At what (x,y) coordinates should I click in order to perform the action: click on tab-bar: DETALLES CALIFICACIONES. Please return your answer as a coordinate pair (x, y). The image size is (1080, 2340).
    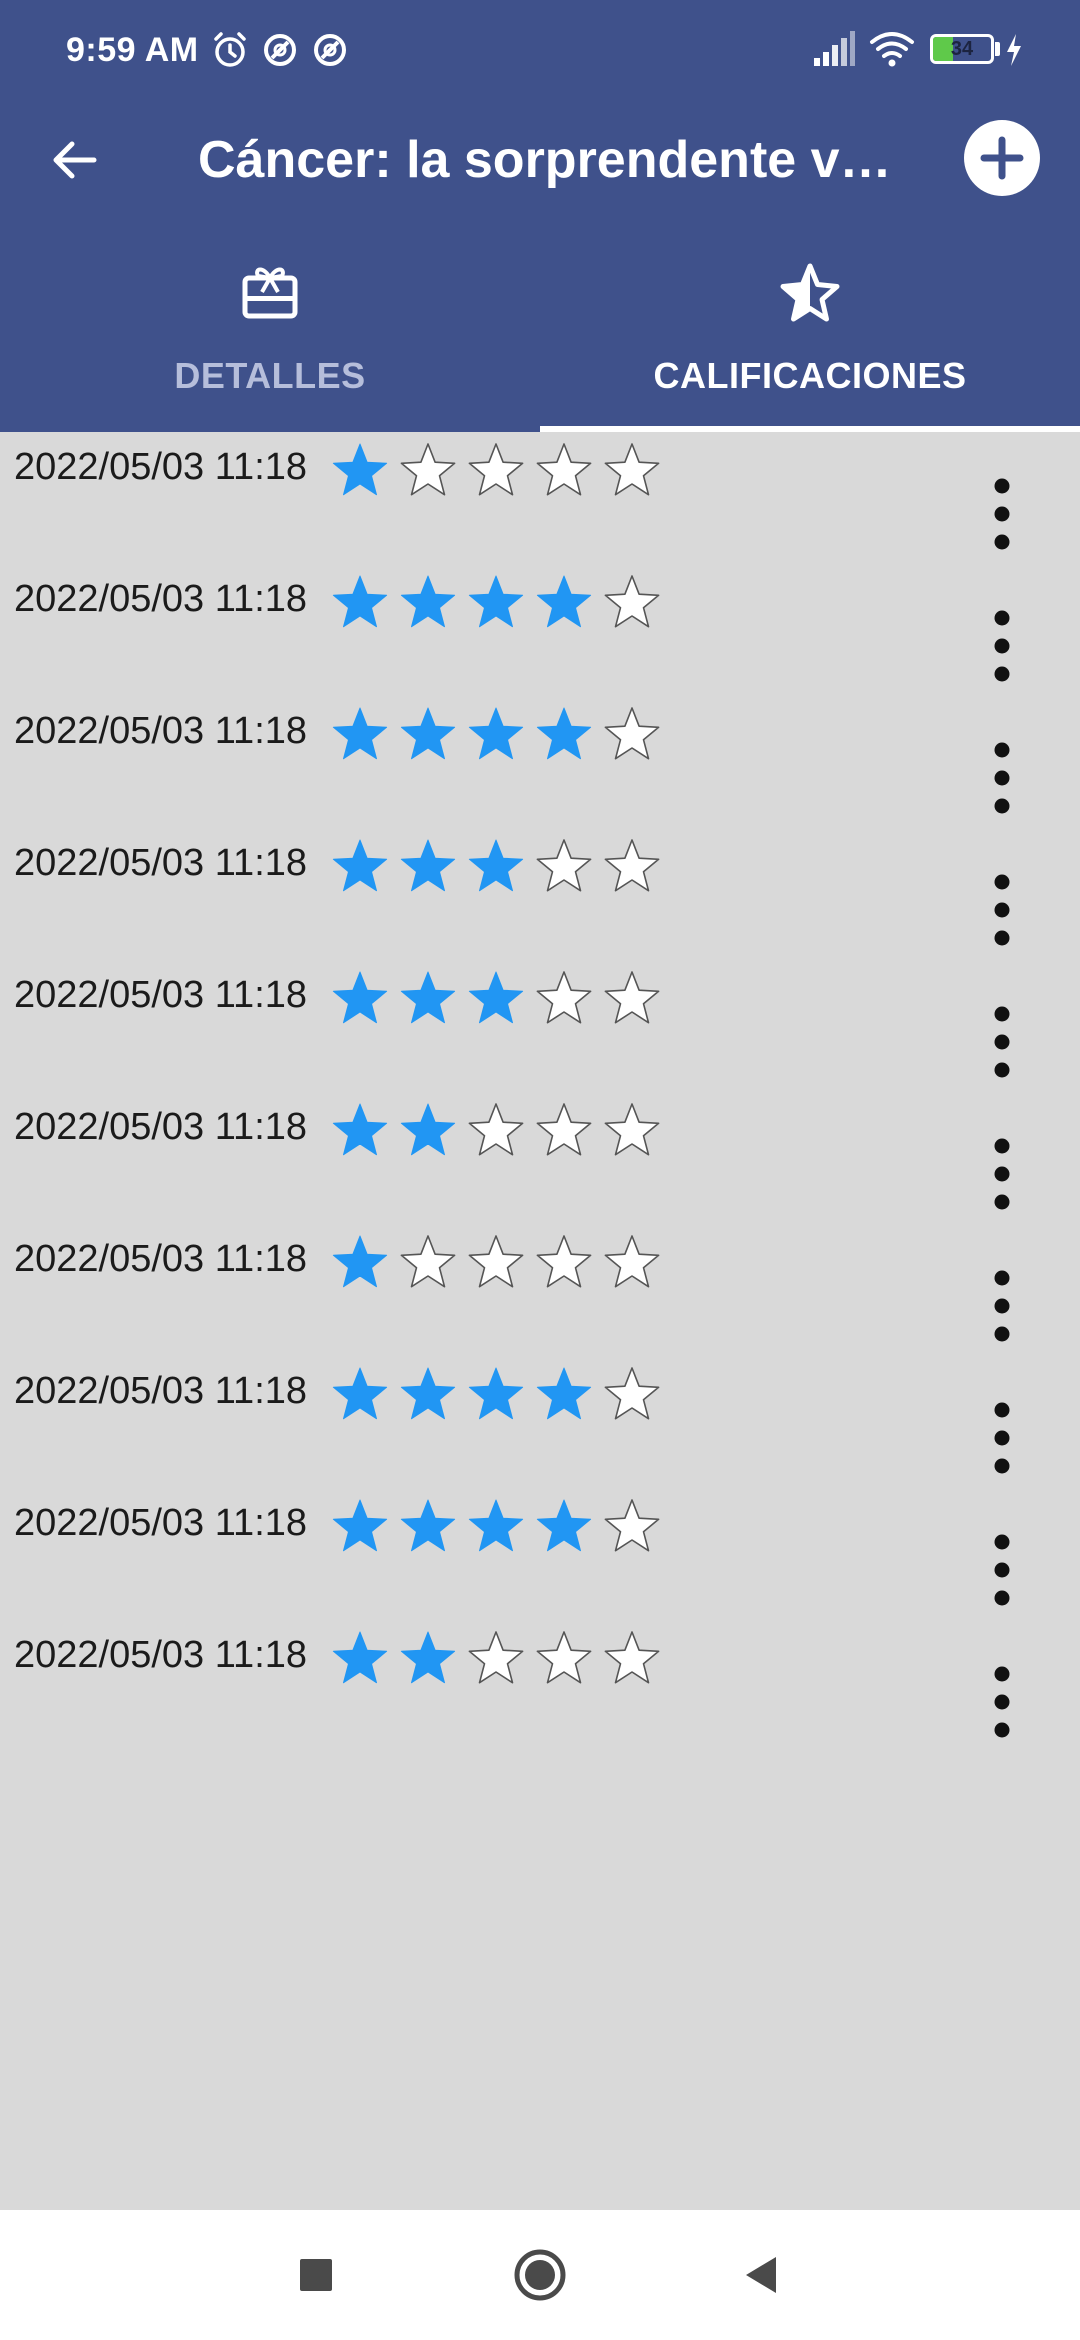
    Looking at the image, I should click on (540, 336).